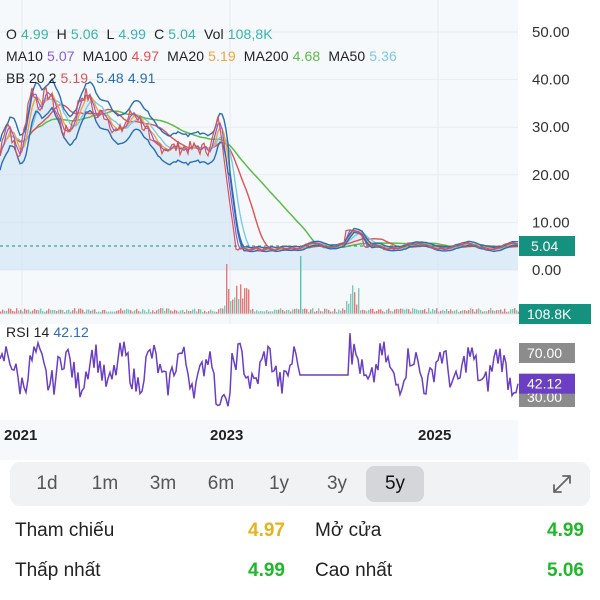 This screenshot has height=600, width=600. Describe the element at coordinates (105, 484) in the screenshot. I see `tab-1m: 1m` at that location.